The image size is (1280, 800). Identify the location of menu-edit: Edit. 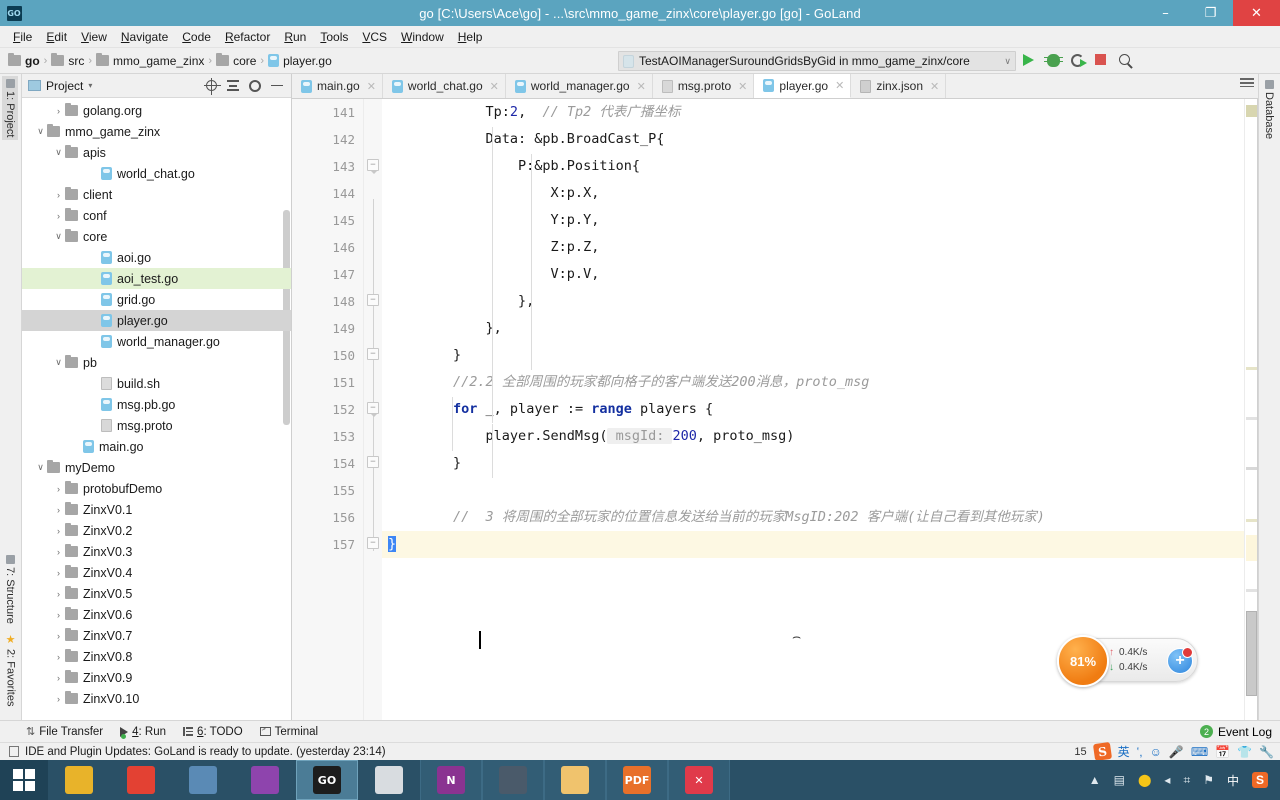
(56, 37).